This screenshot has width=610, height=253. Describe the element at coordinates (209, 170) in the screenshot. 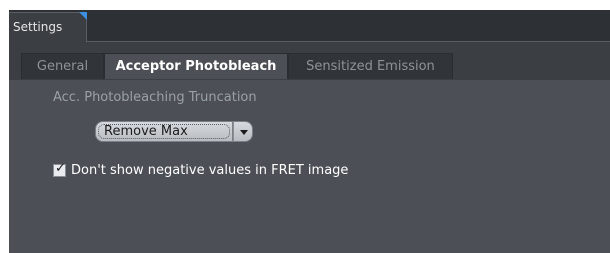

I see `negative-values-checkbox-label: Don't show negative values in FRET image` at that location.